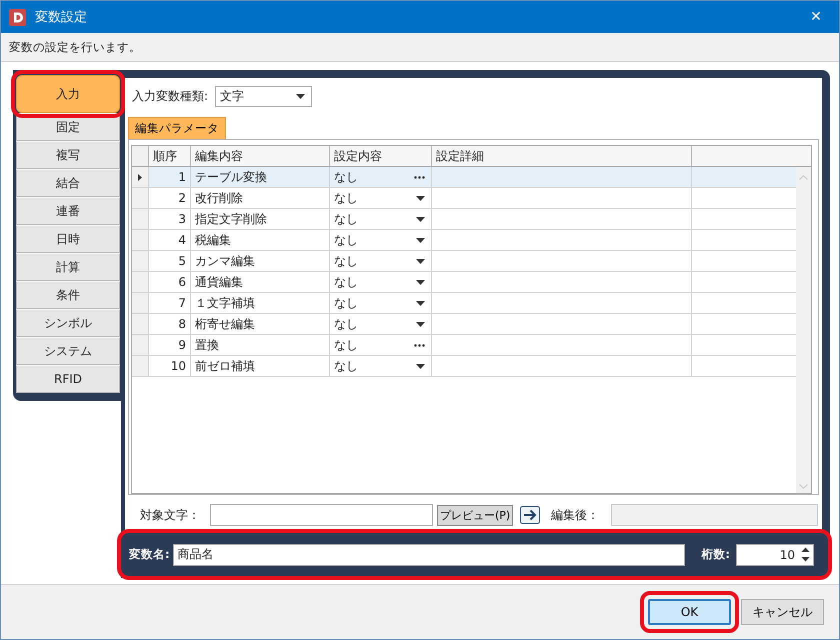 This screenshot has width=840, height=640. What do you see at coordinates (170, 177) in the screenshot?
I see `table-cell: 1` at bounding box center [170, 177].